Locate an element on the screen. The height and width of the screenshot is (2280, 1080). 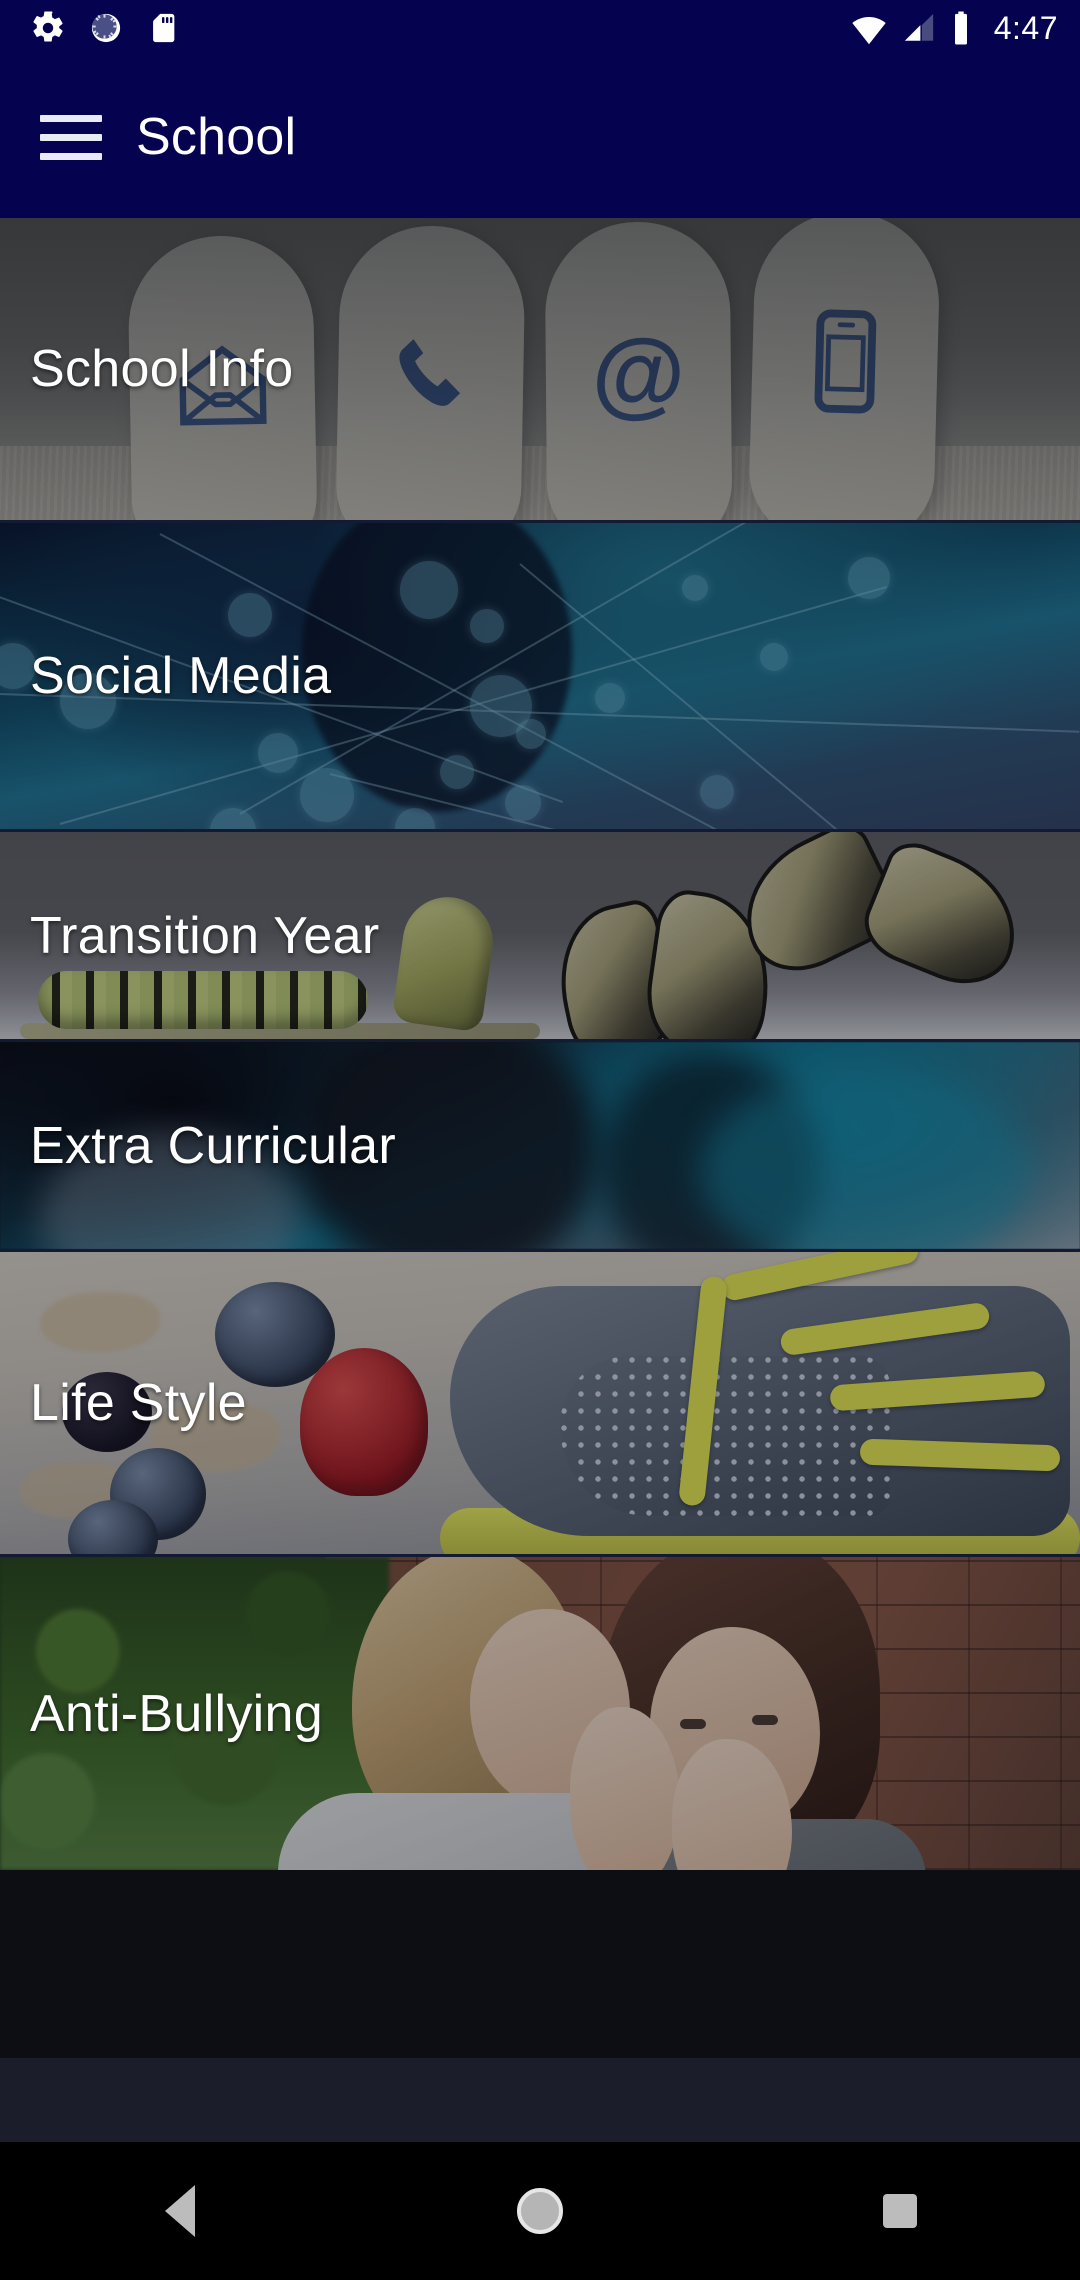
card-social-media: Social Media is located at coordinates (540, 677).